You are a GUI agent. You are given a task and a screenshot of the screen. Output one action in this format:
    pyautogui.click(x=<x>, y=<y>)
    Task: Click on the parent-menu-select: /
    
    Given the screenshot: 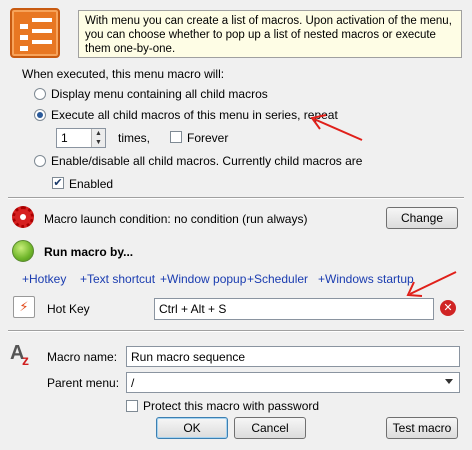 What is the action you would take?
    pyautogui.click(x=293, y=382)
    